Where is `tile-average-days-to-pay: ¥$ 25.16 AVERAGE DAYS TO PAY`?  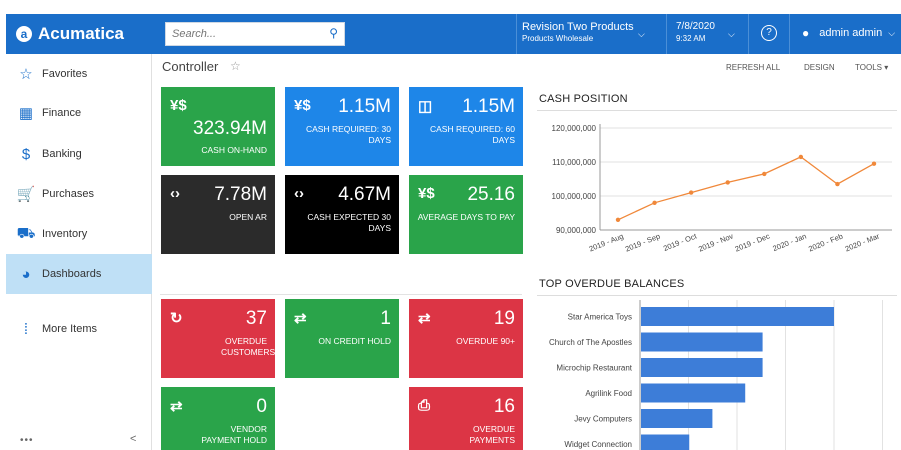 tile-average-days-to-pay: ¥$ 25.16 AVERAGE DAYS TO PAY is located at coordinates (466, 214).